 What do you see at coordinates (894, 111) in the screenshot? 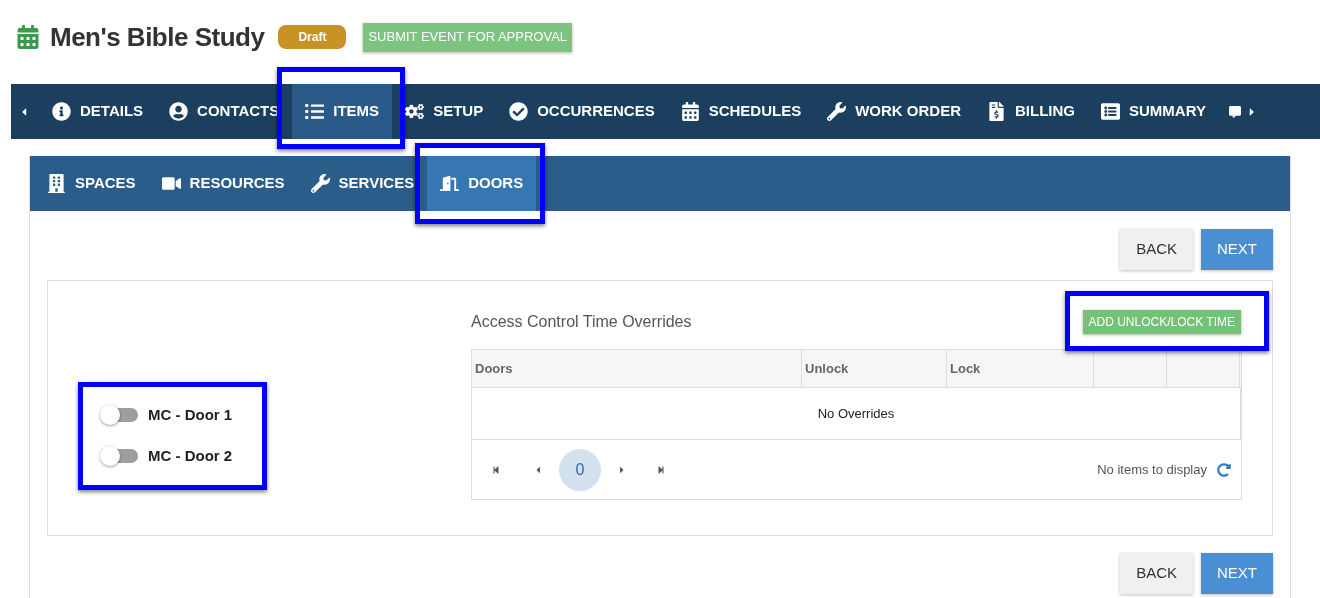
I see `main-tab: WORK ORDER` at bounding box center [894, 111].